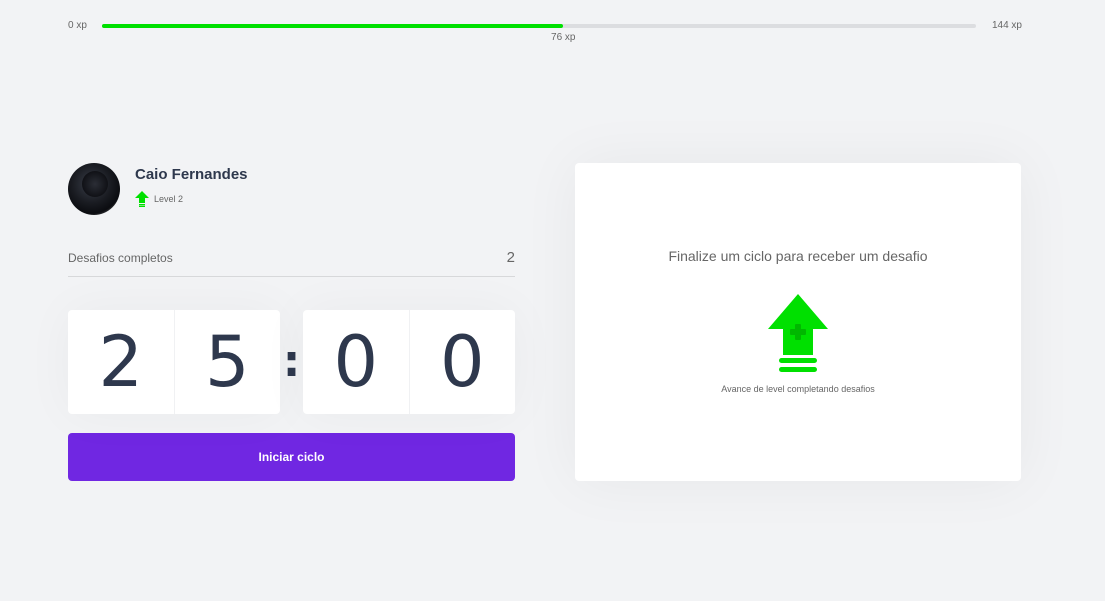 The height and width of the screenshot is (601, 1105). I want to click on countdown-minutes: 2 5, so click(174, 362).